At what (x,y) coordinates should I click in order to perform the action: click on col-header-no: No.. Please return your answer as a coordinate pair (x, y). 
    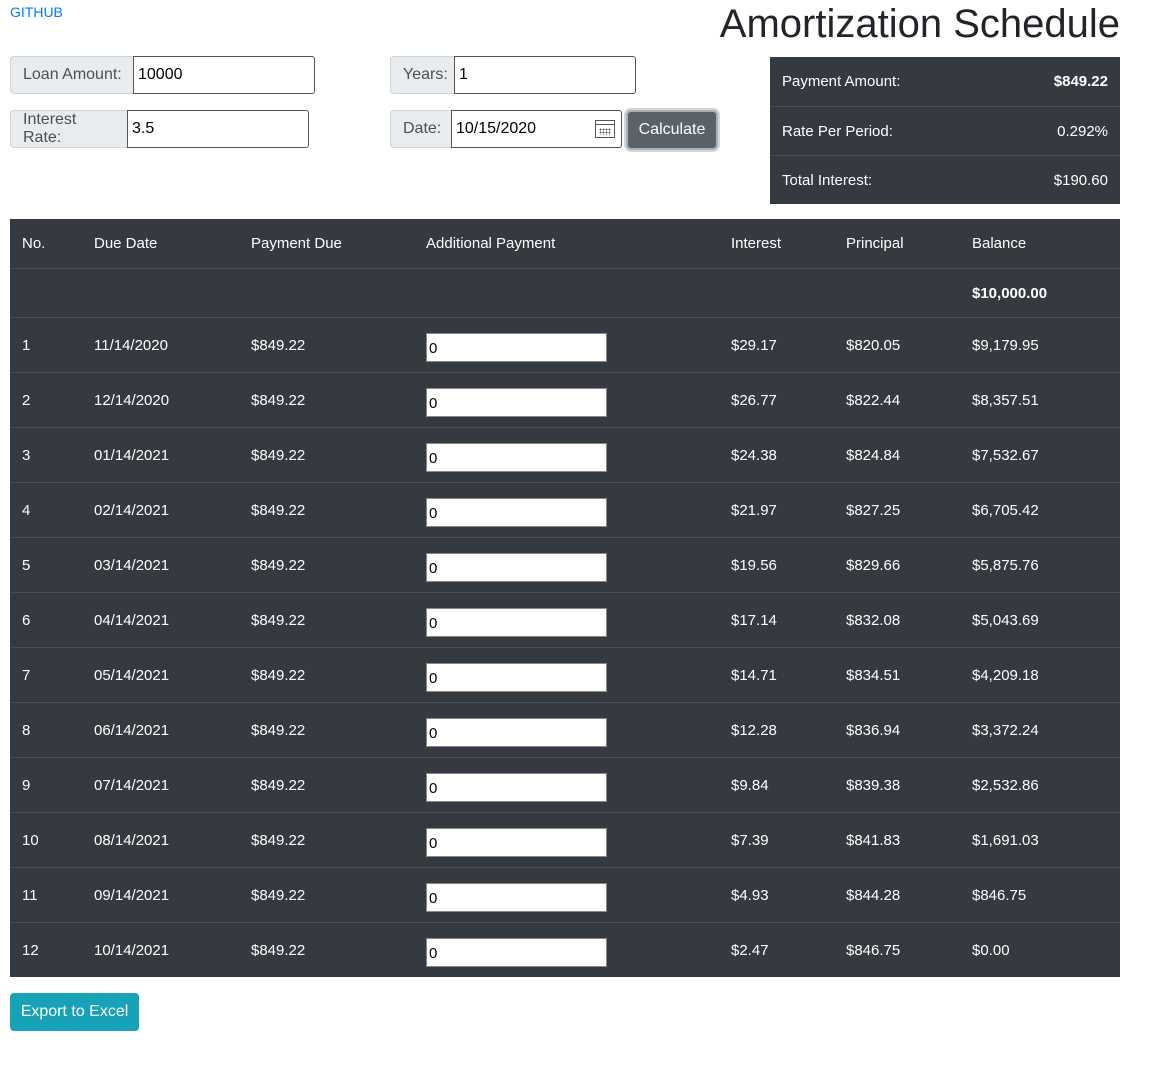
    Looking at the image, I should click on (34, 243).